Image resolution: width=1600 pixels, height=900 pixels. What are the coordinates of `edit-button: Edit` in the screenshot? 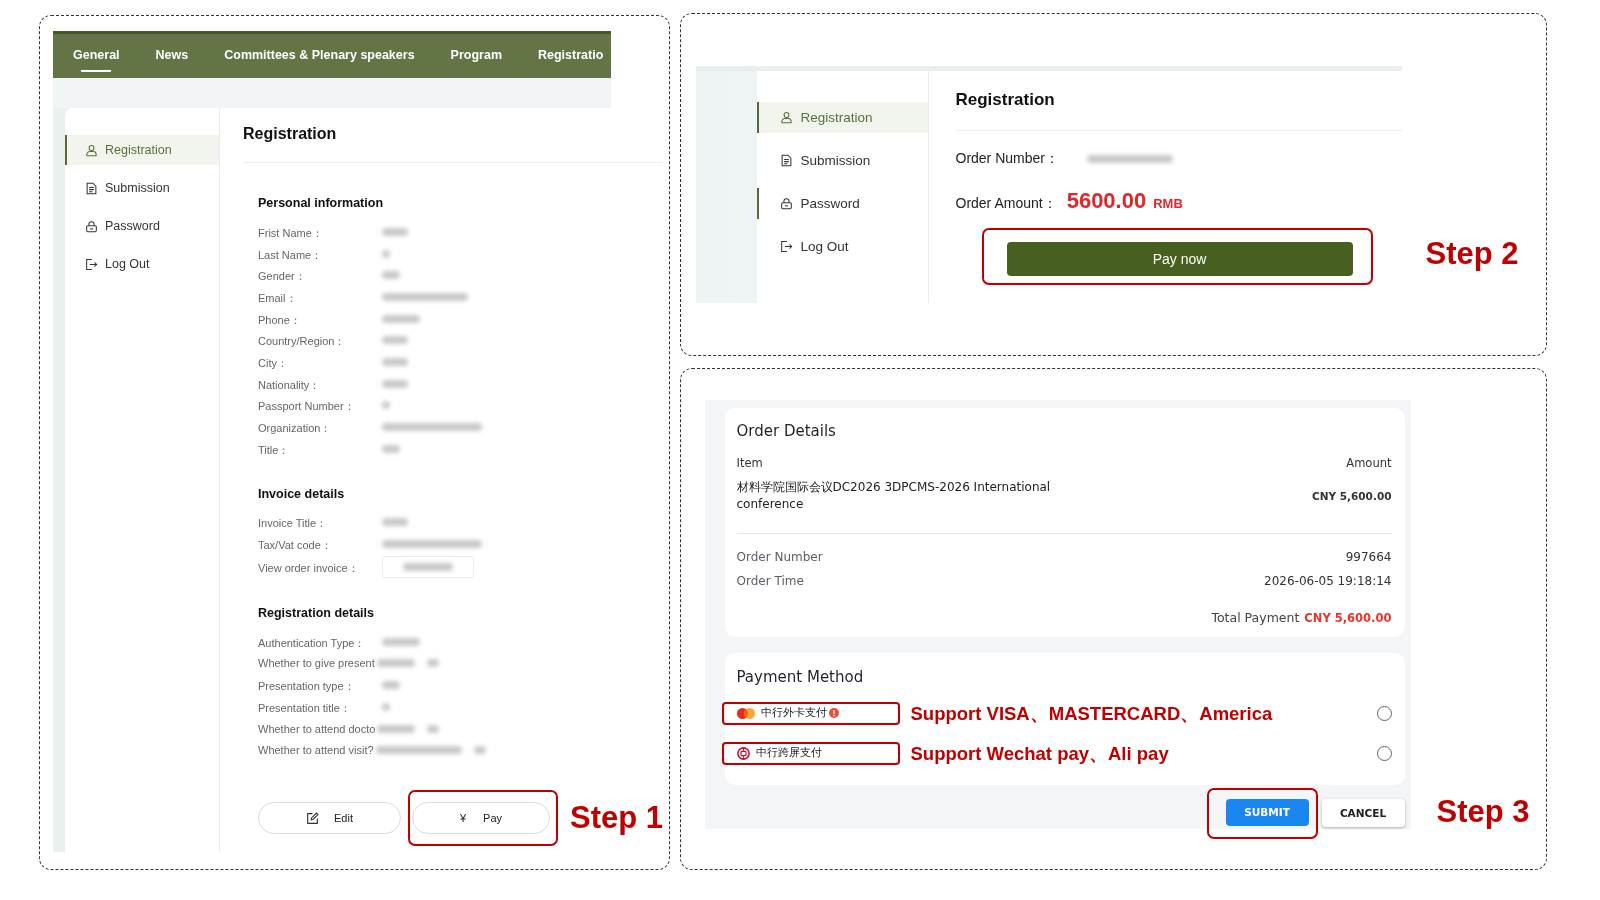 It's located at (329, 818).